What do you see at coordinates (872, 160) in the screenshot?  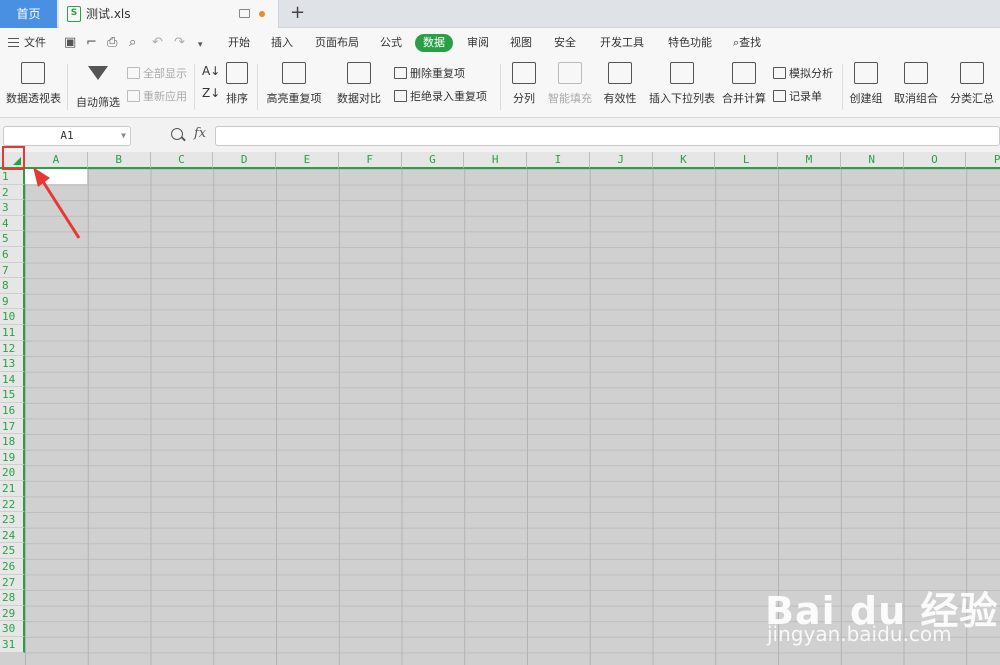 I see `column-header-n: N` at bounding box center [872, 160].